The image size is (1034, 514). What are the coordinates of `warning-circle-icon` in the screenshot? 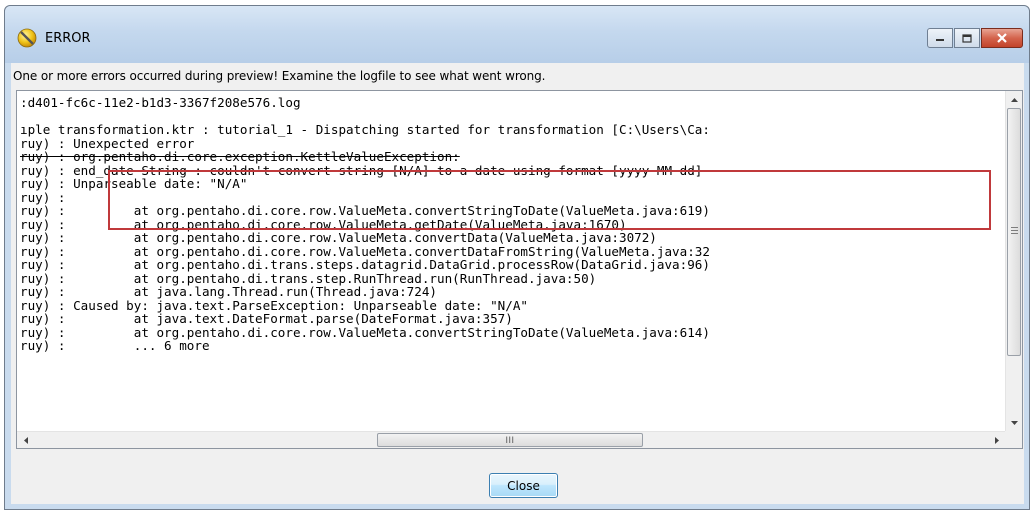 It's located at (27, 38).